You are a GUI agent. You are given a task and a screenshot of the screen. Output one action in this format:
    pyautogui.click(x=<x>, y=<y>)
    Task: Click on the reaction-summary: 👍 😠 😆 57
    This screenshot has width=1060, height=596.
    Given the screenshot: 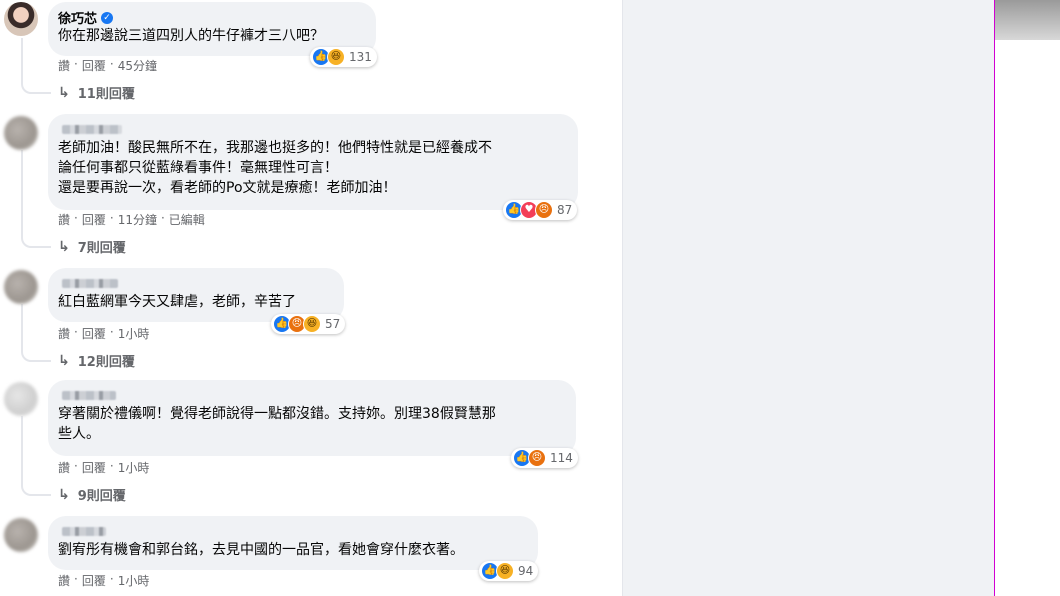 What is the action you would take?
    pyautogui.click(x=308, y=324)
    